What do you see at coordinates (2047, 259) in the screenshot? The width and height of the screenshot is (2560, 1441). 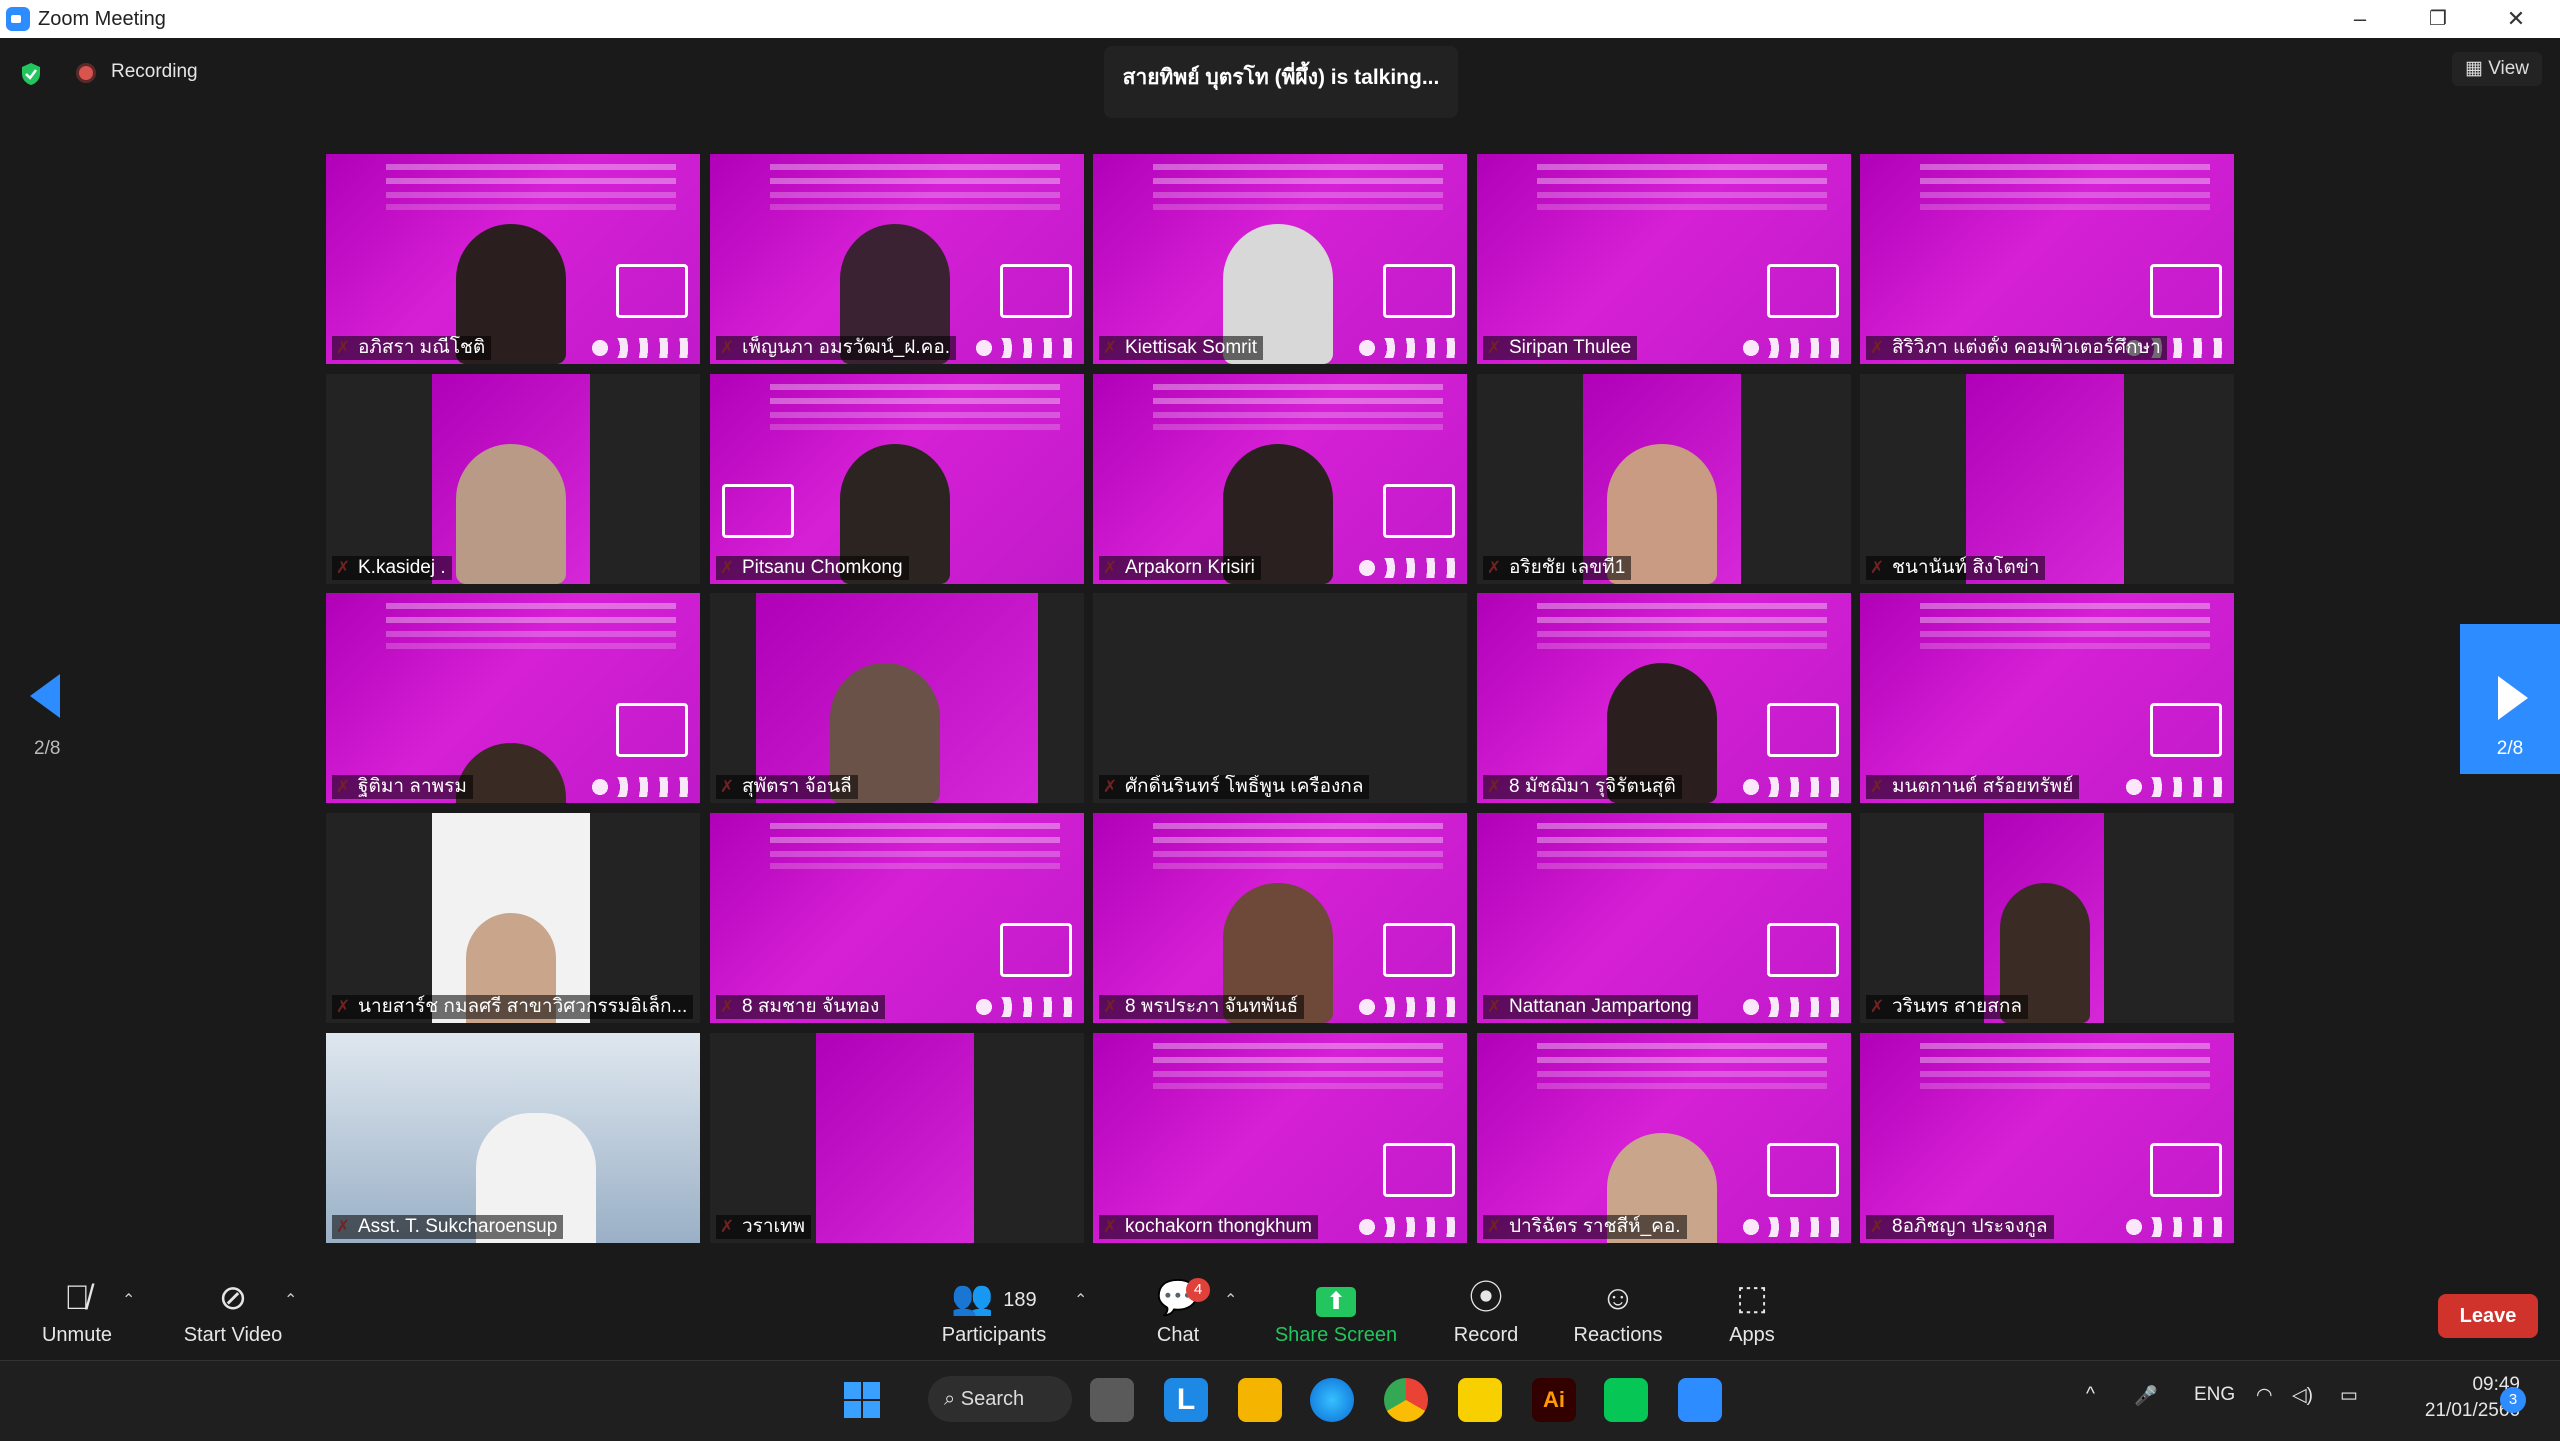 I see `video-tile: ✗สิริวิภา แต่งตั้ง คอมพิวเตอร์ศึกษา` at bounding box center [2047, 259].